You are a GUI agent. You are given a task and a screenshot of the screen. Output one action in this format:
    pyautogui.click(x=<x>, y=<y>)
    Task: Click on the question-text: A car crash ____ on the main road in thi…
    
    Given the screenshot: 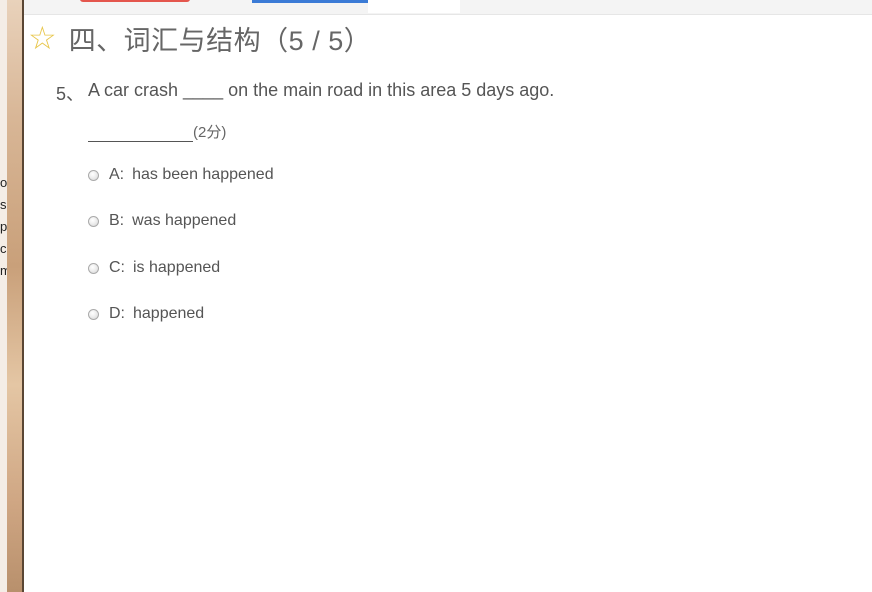 What is the action you would take?
    pyautogui.click(x=321, y=90)
    